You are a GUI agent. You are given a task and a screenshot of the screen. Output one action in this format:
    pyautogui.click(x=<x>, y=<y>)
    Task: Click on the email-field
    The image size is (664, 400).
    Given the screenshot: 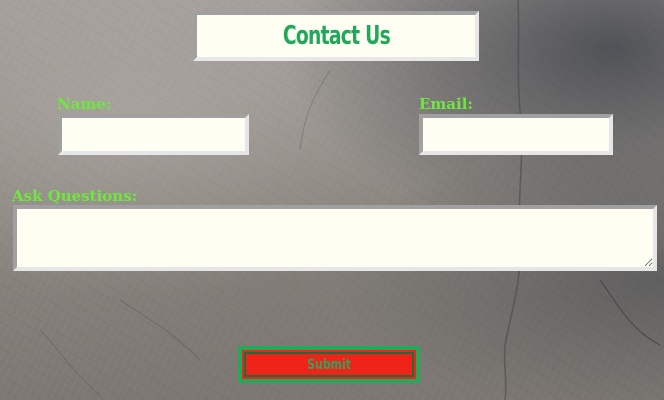 What is the action you would take?
    pyautogui.click(x=516, y=134)
    